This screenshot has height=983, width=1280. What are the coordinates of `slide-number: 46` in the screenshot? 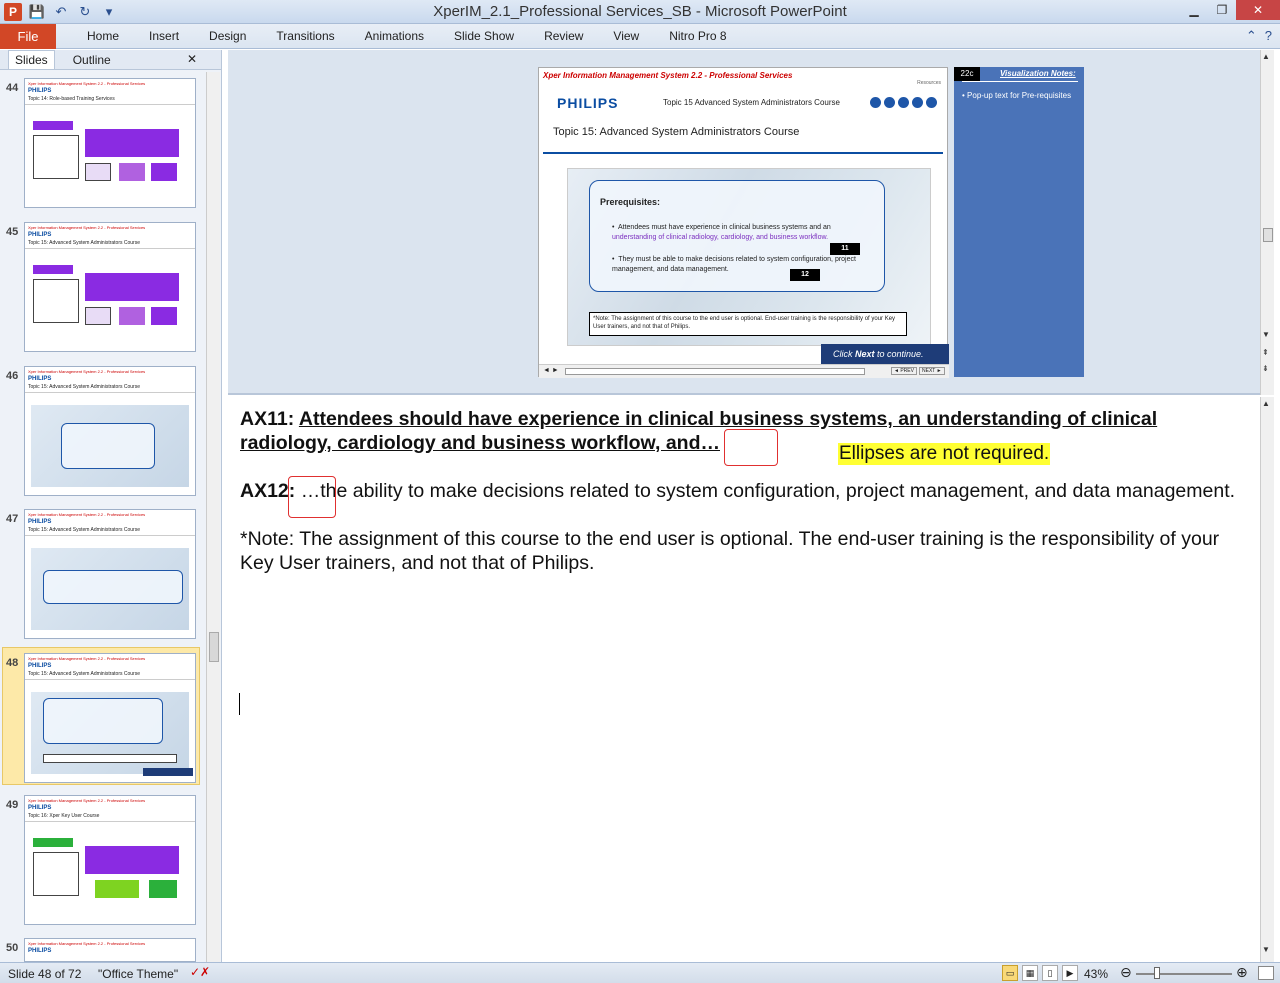 It's located at (12, 376).